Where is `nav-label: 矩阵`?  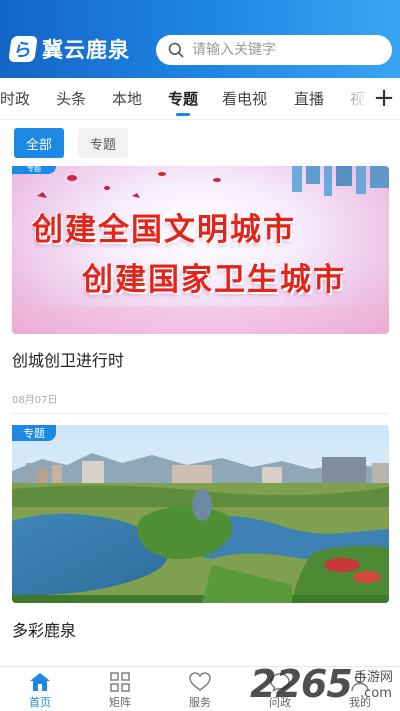
nav-label: 矩阵 is located at coordinates (120, 702).